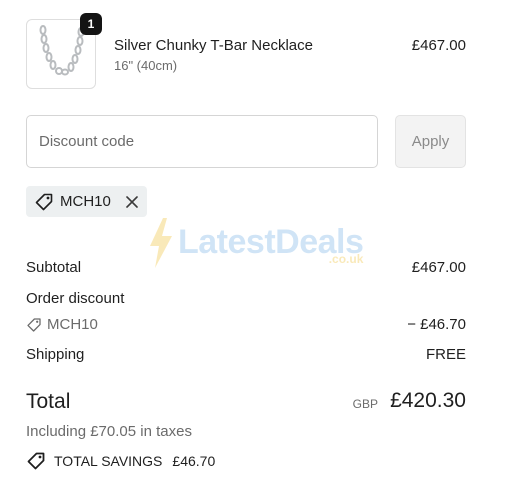  Describe the element at coordinates (346, 259) in the screenshot. I see `watermark-domain: .co.uk` at that location.